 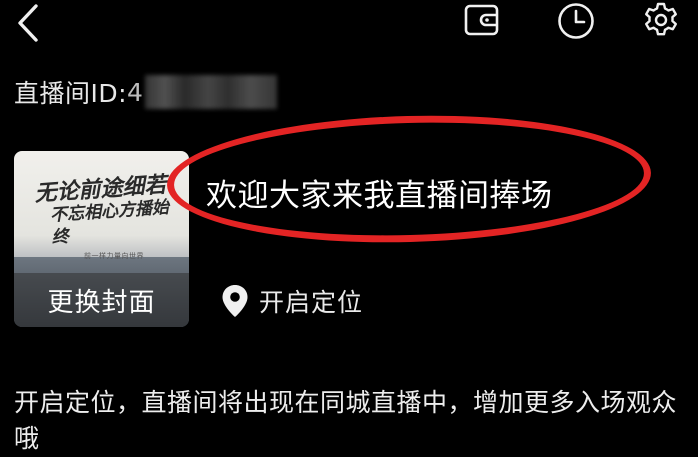 I want to click on gear-icon, so click(x=661, y=19).